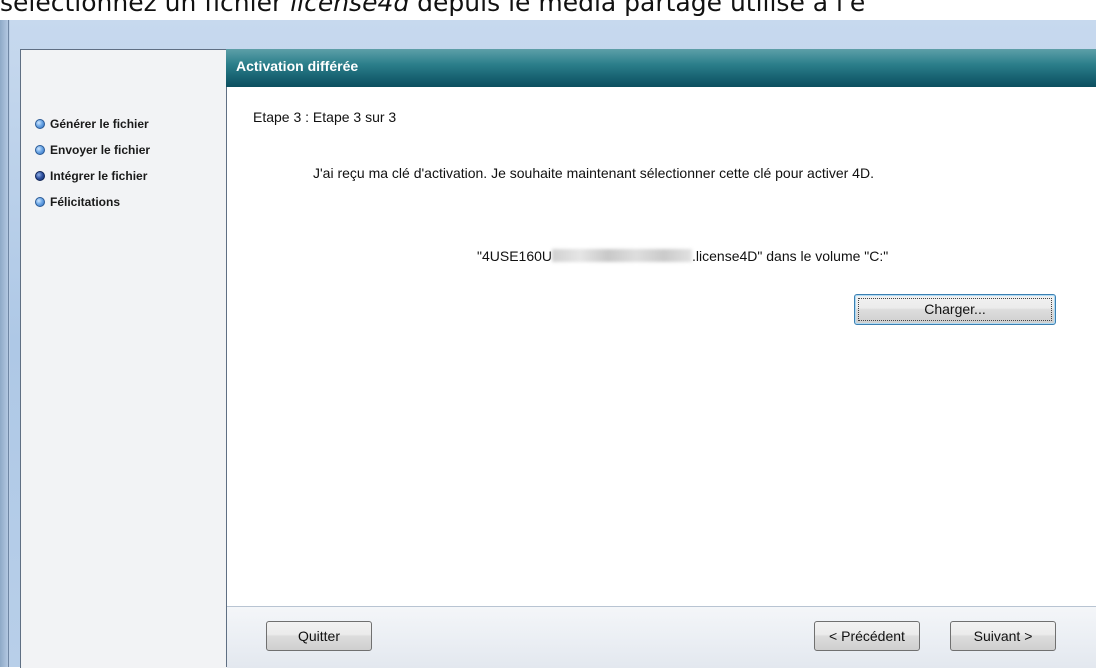 The image size is (1096, 668). What do you see at coordinates (85, 202) in the screenshot?
I see `step-label: Félicitations` at bounding box center [85, 202].